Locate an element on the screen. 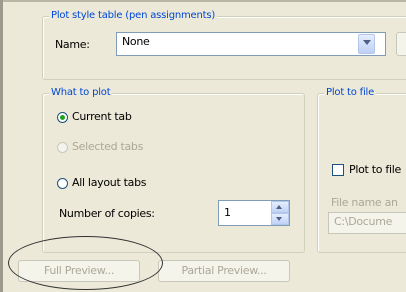 This screenshot has width=406, height=292. chevron-down-icon is located at coordinates (367, 42).